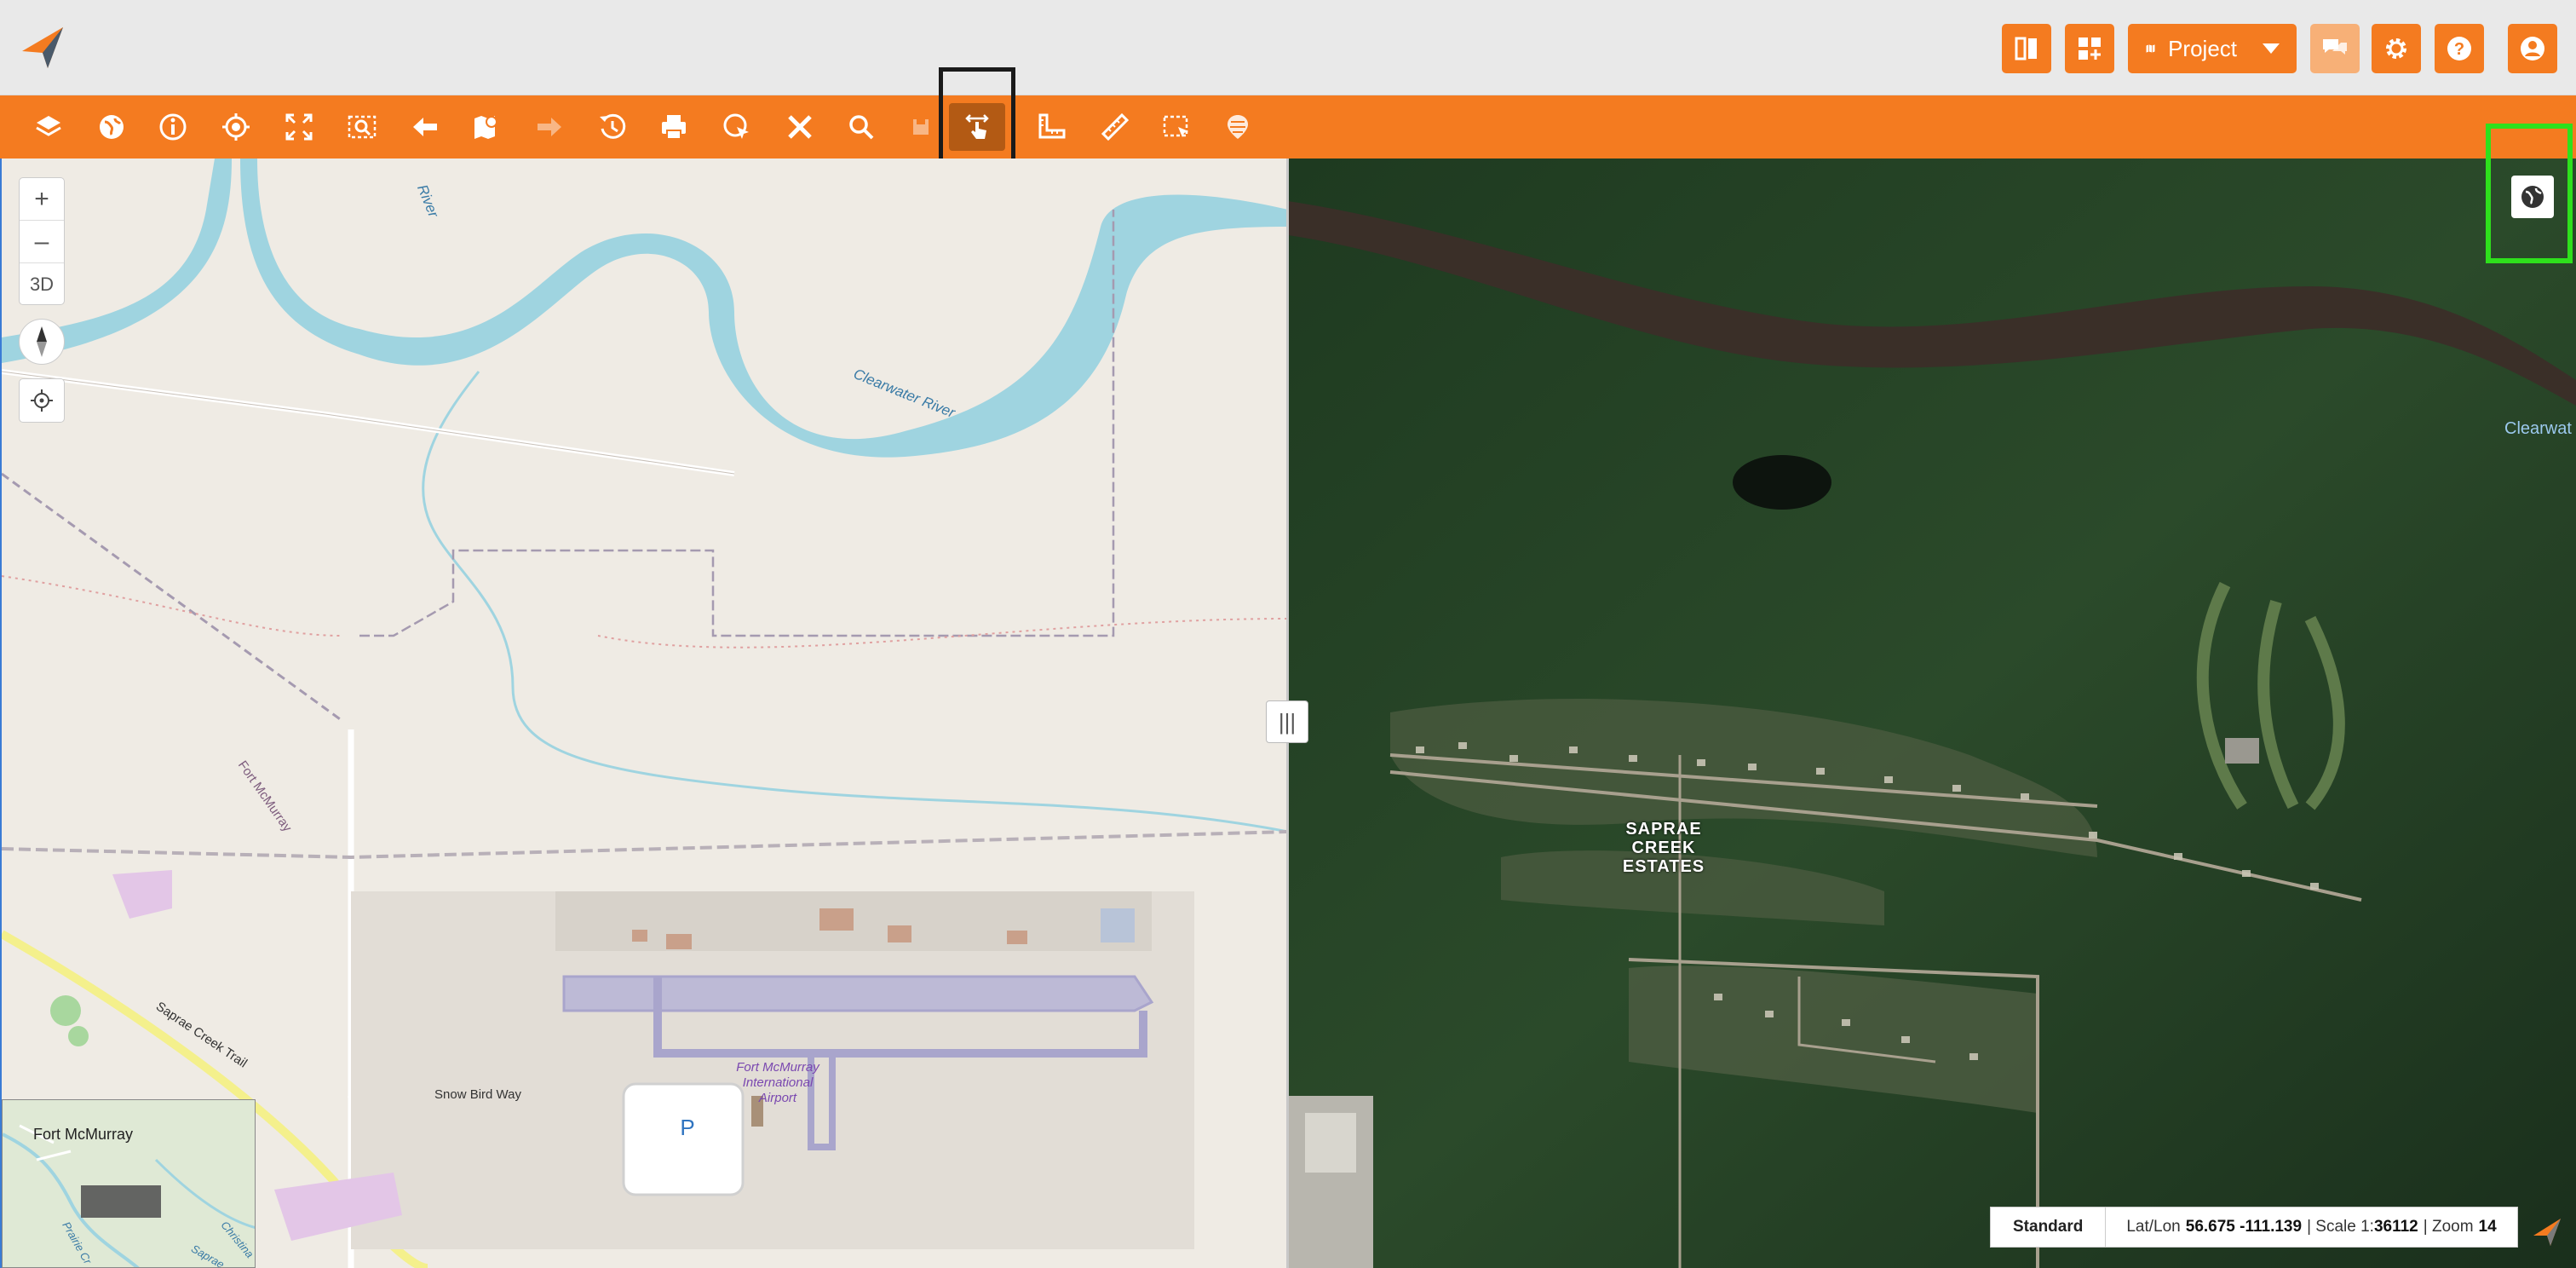  I want to click on saprae-creek-label: SAPRAE CREEK ESTATES, so click(1664, 848).